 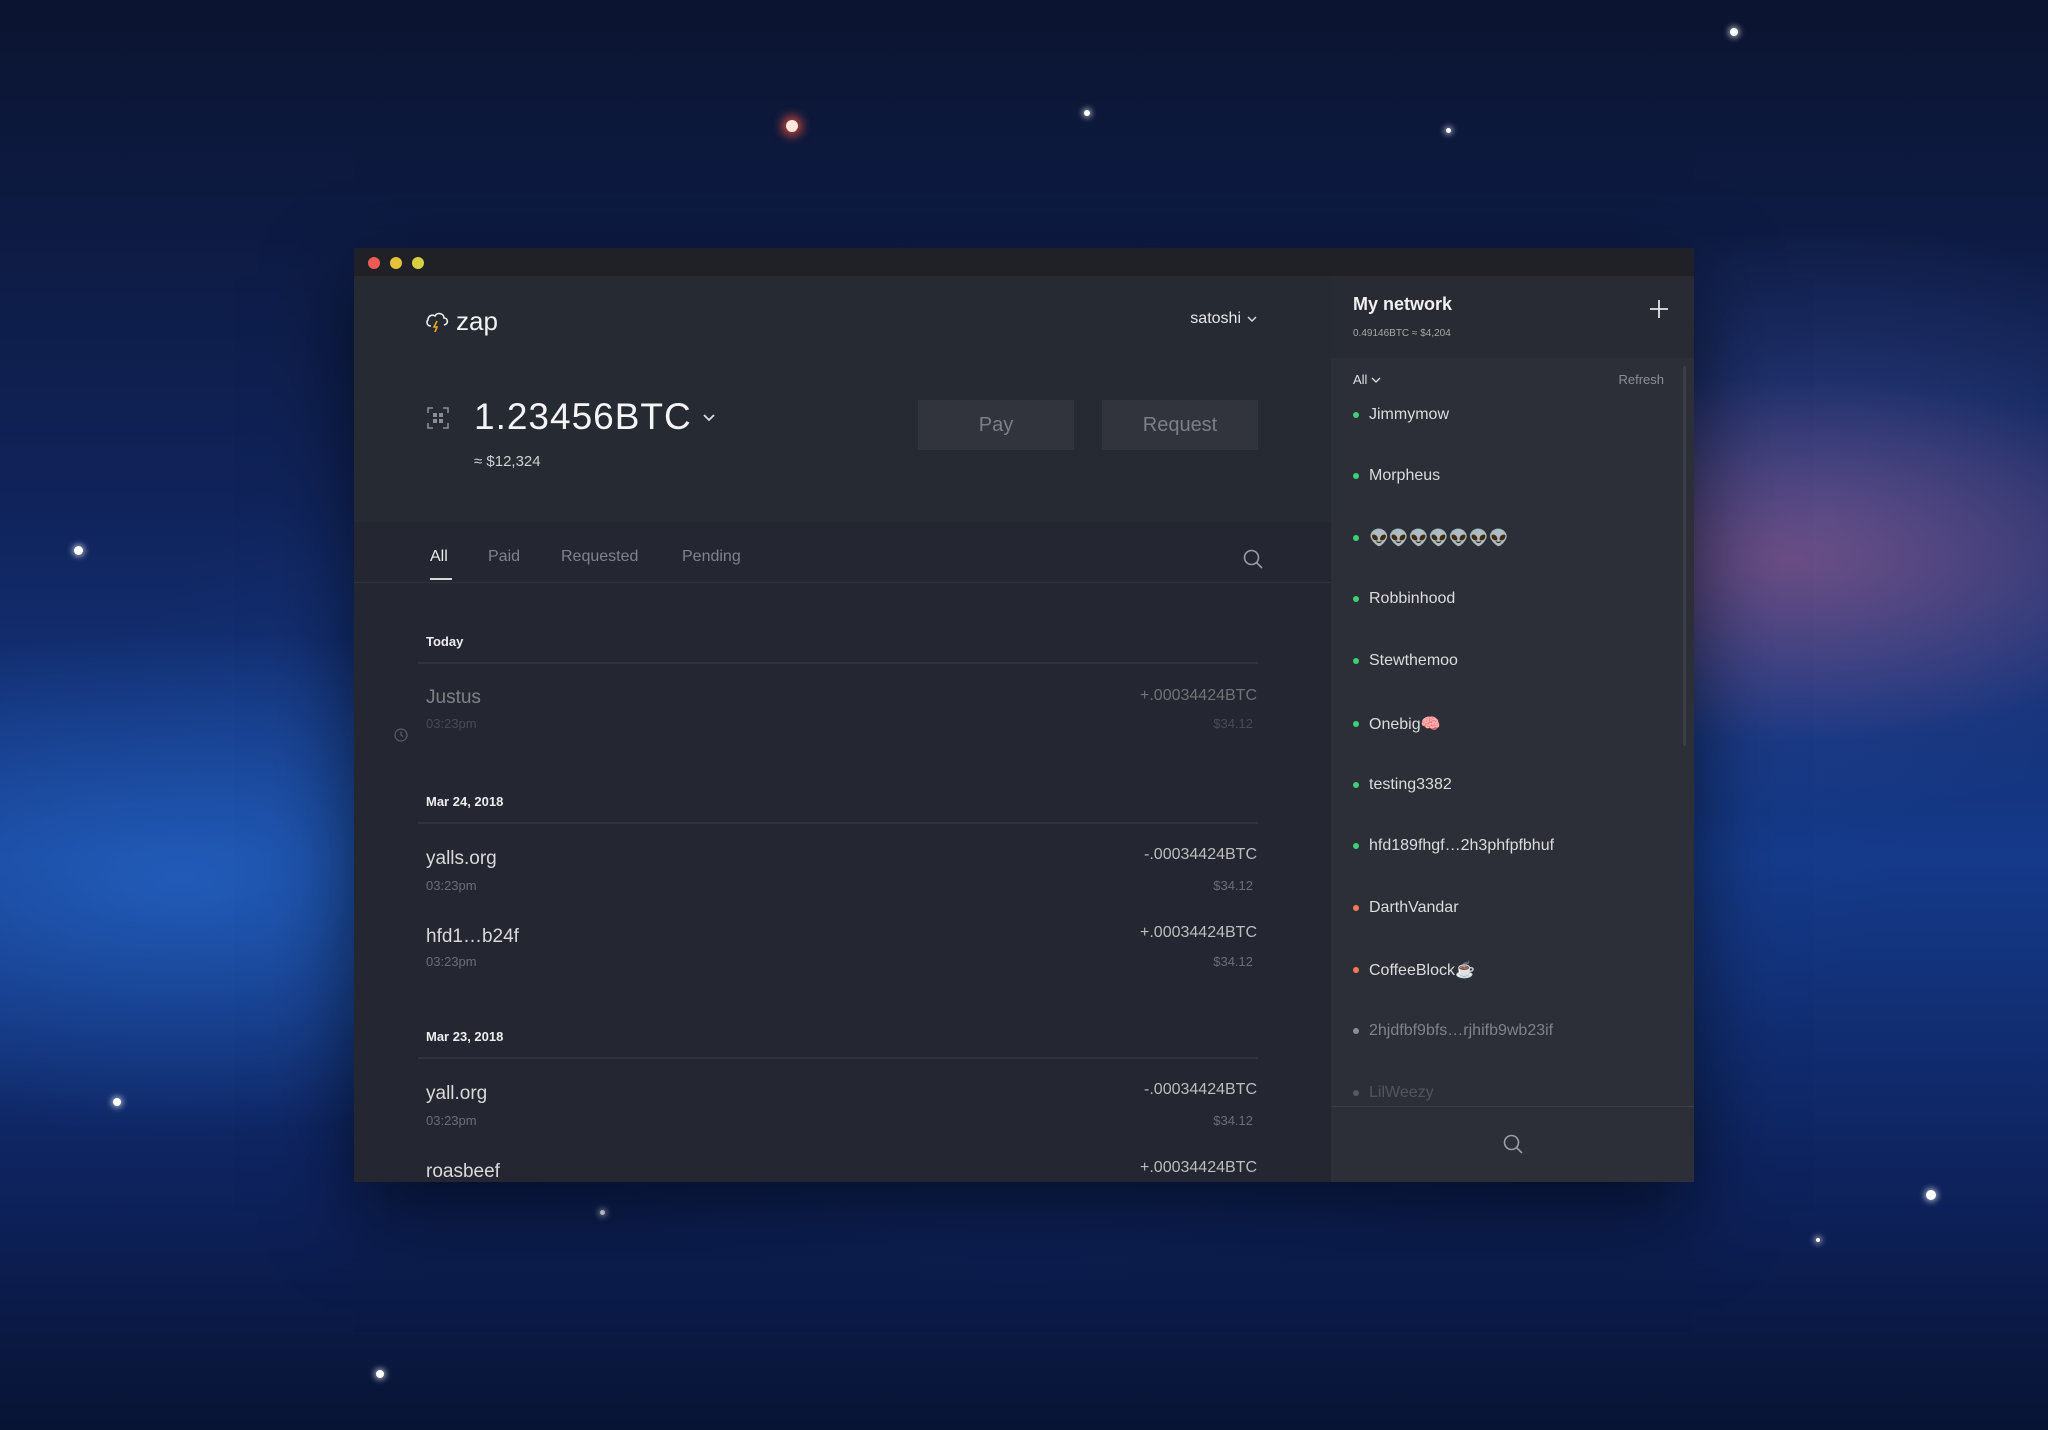 I want to click on network-title: My network, so click(x=1403, y=304).